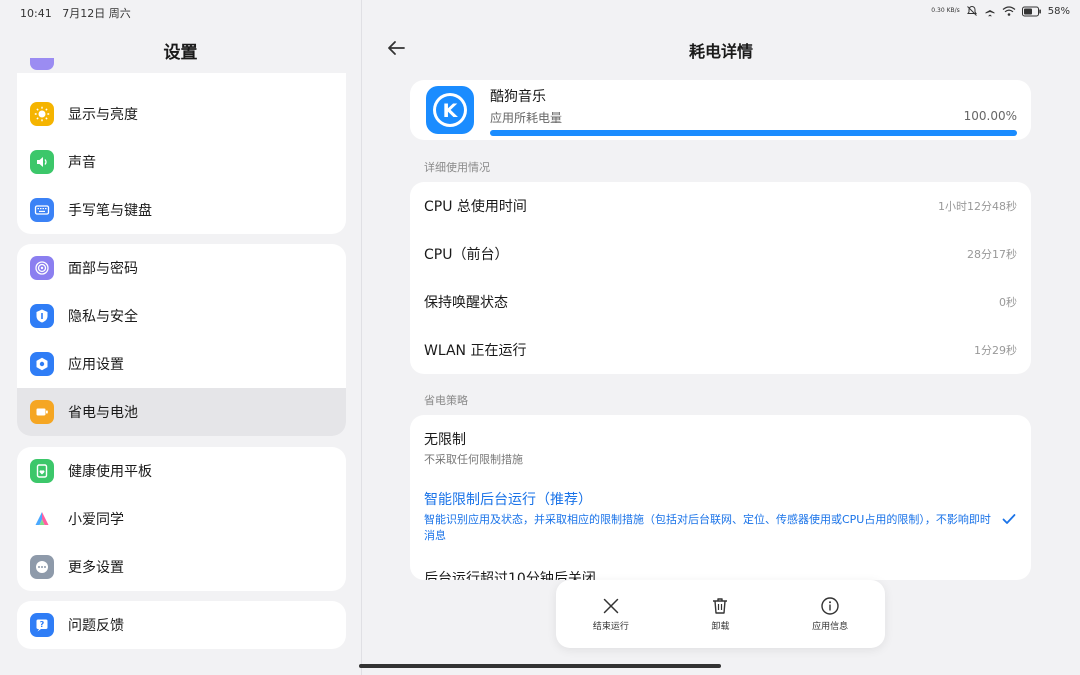 The image size is (1080, 675). Describe the element at coordinates (720, 206) in the screenshot. I see `usage-row-cpu-total: CPU 总使用时间 1小时12分48秒` at that location.